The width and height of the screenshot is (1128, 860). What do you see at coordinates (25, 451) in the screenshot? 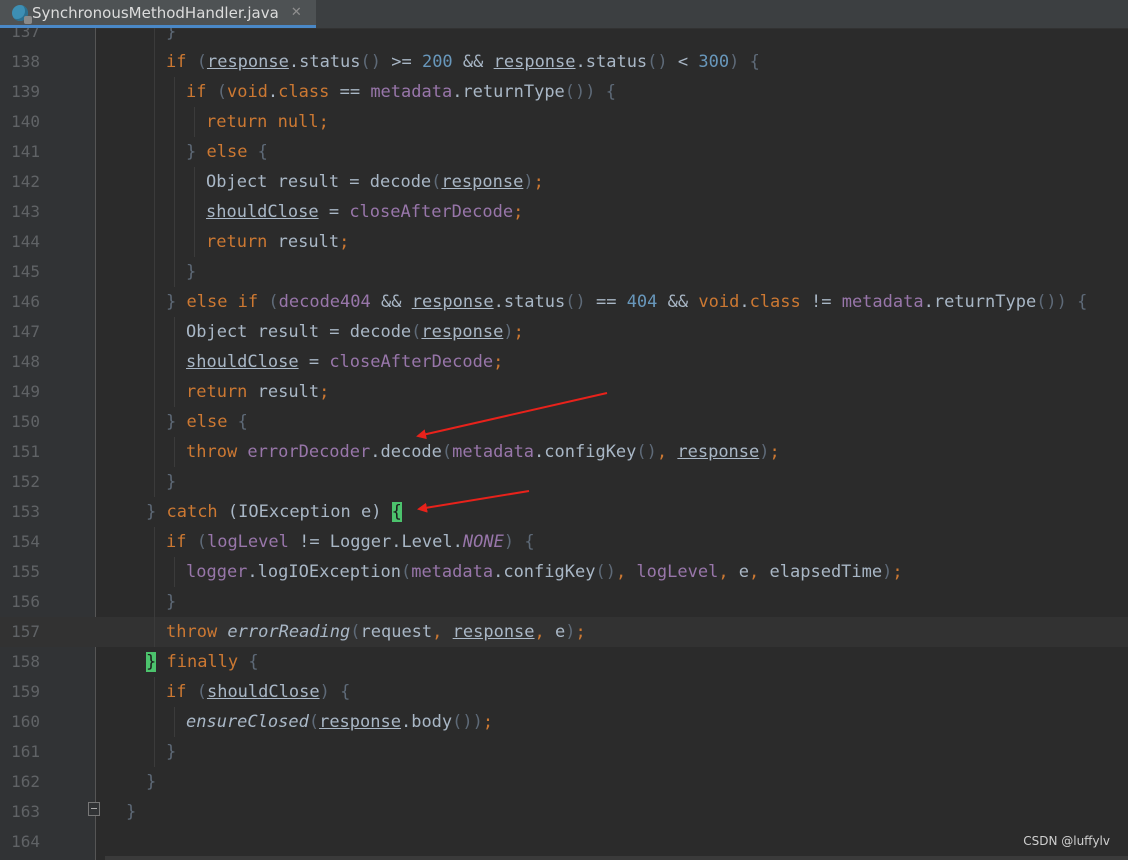
I see `line-number: 151` at bounding box center [25, 451].